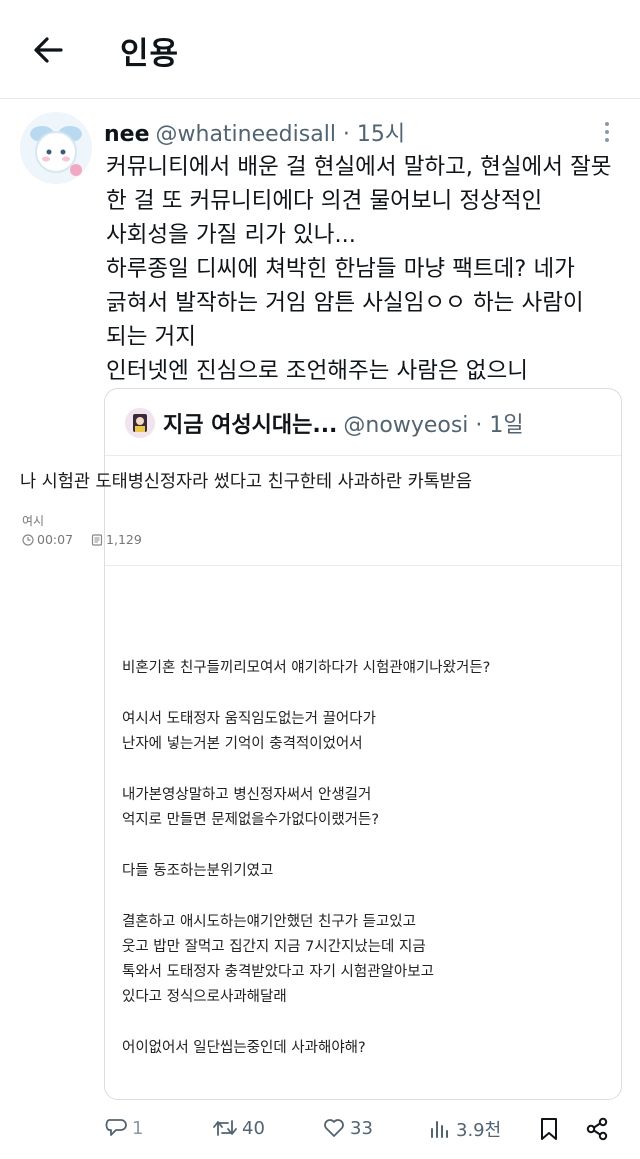  I want to click on like-count: 33, so click(361, 1128).